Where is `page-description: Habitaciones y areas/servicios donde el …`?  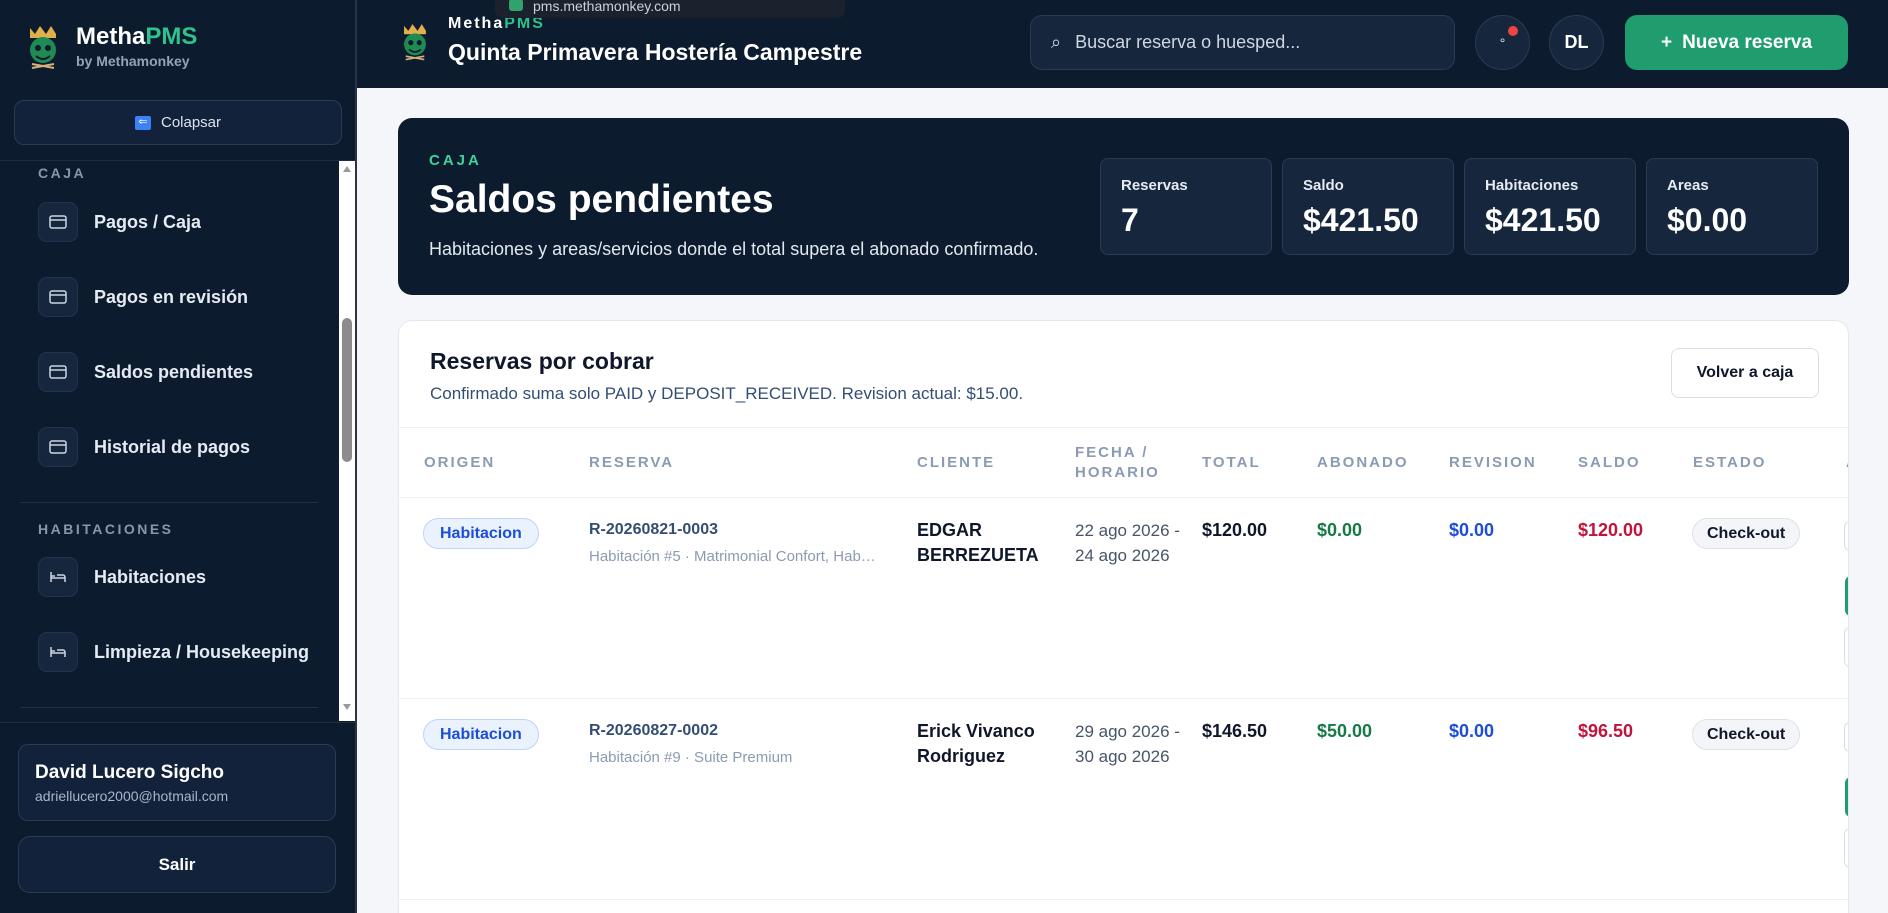 page-description: Habitaciones y areas/servicios donde el … is located at coordinates (734, 249).